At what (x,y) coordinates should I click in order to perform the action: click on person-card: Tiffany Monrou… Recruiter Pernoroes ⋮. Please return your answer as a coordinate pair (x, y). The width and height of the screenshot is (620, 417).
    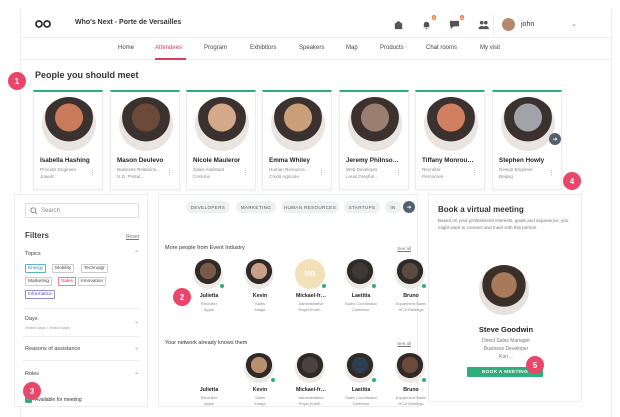
    Looking at the image, I should click on (450, 140).